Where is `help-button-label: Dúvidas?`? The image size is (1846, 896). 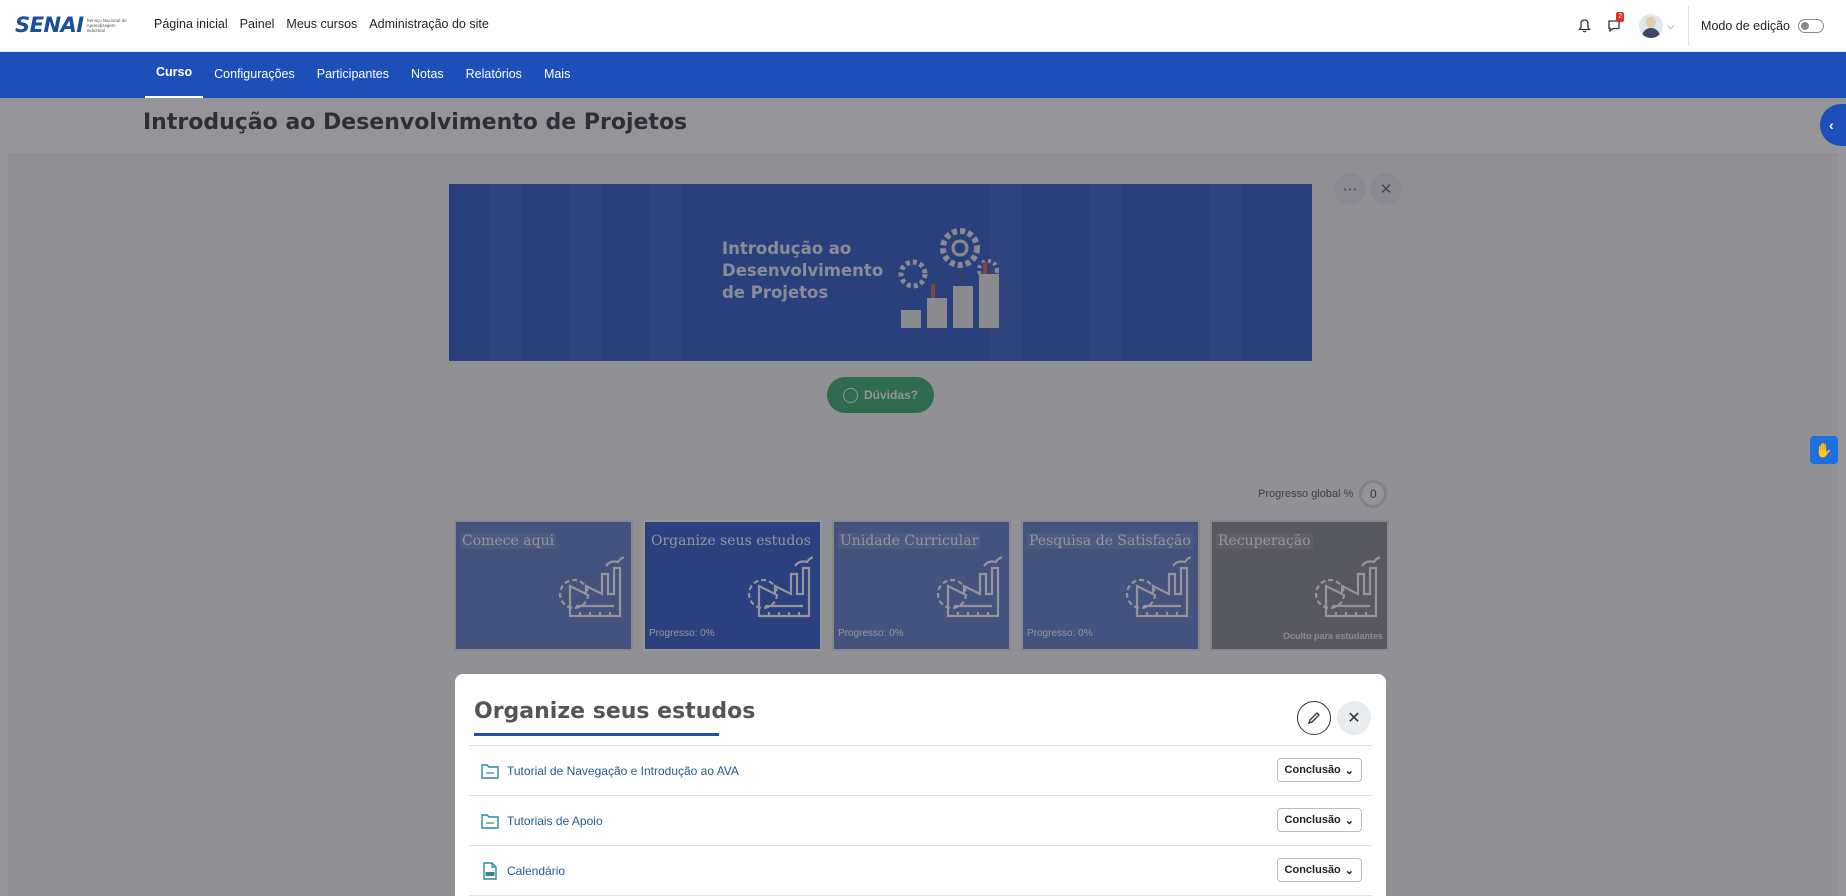 help-button-label: Dúvidas? is located at coordinates (890, 395).